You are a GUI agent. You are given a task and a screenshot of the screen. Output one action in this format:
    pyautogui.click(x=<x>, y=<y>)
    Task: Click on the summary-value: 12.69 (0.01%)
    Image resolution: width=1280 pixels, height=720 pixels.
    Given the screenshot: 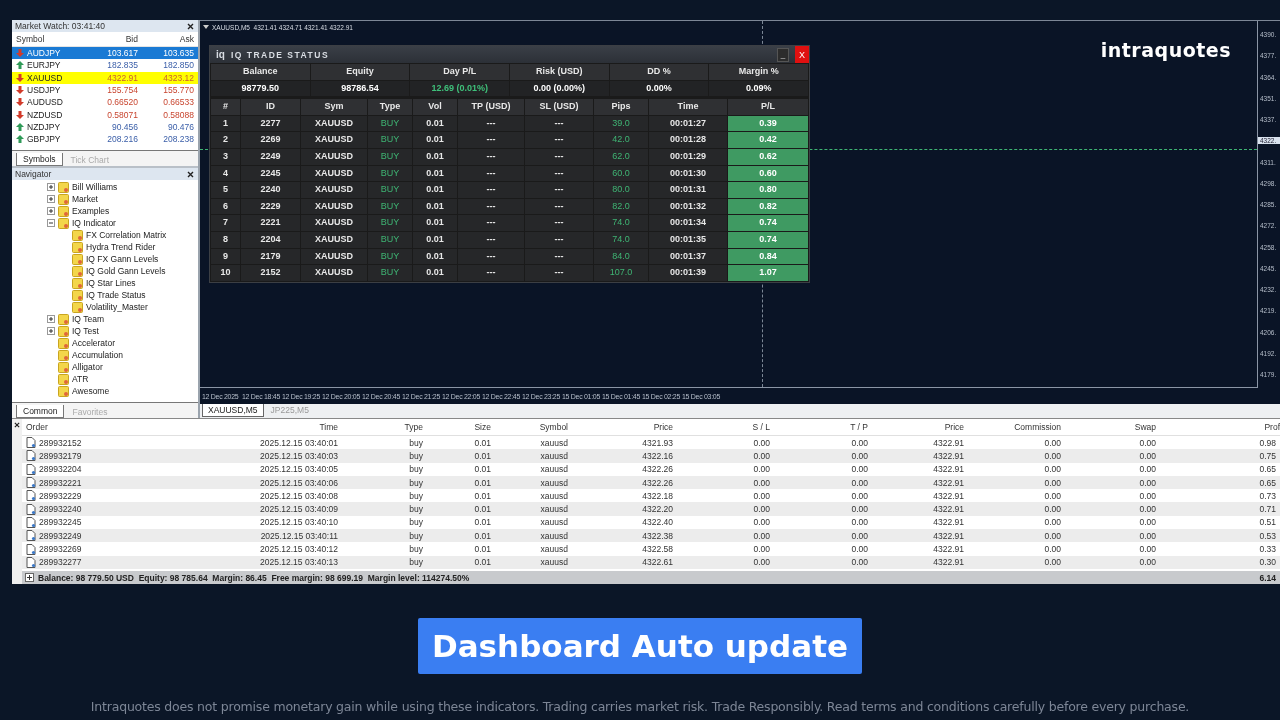 What is the action you would take?
    pyautogui.click(x=459, y=88)
    